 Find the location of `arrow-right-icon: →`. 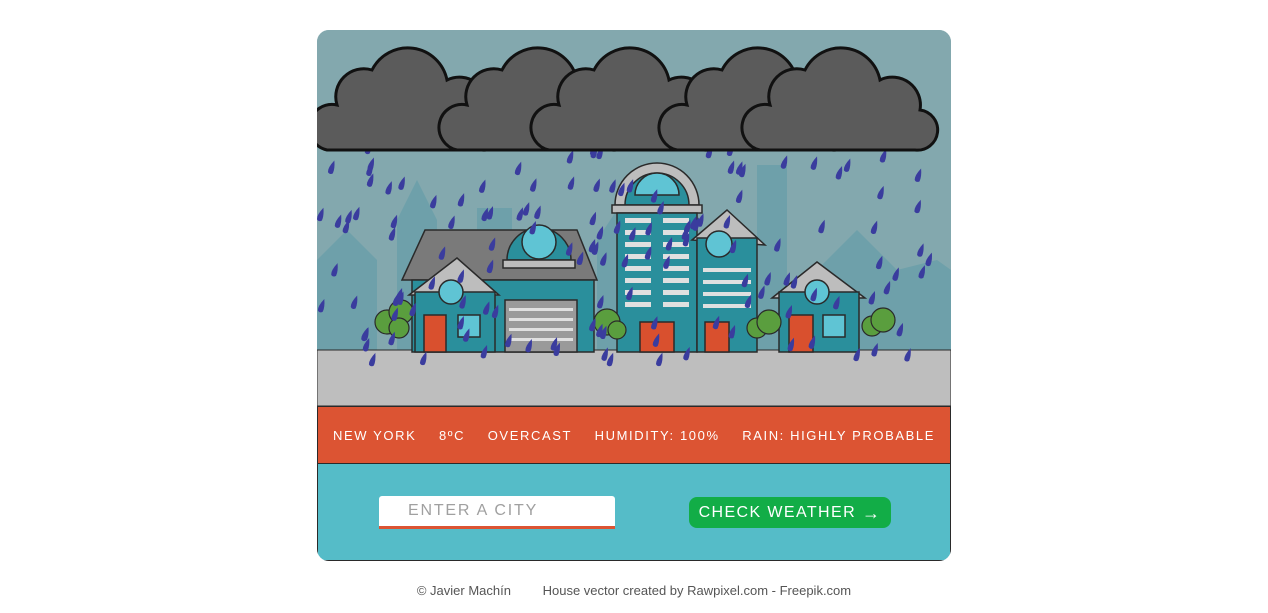

arrow-right-icon: → is located at coordinates (872, 512).